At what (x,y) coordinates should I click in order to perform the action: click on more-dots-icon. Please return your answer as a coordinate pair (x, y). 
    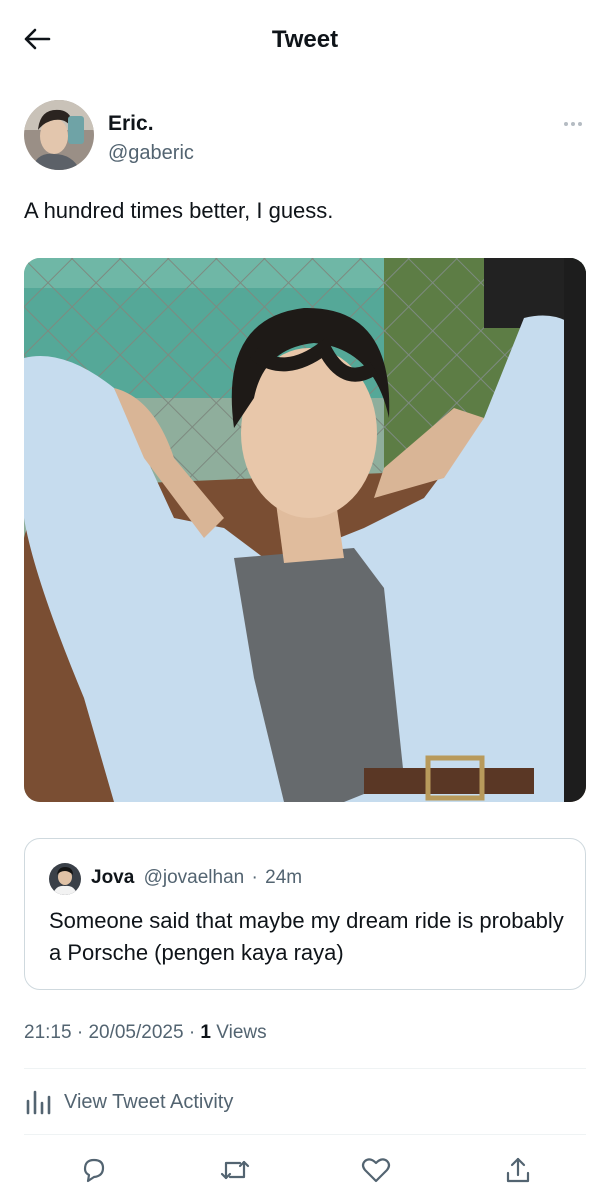
    Looking at the image, I should click on (566, 124).